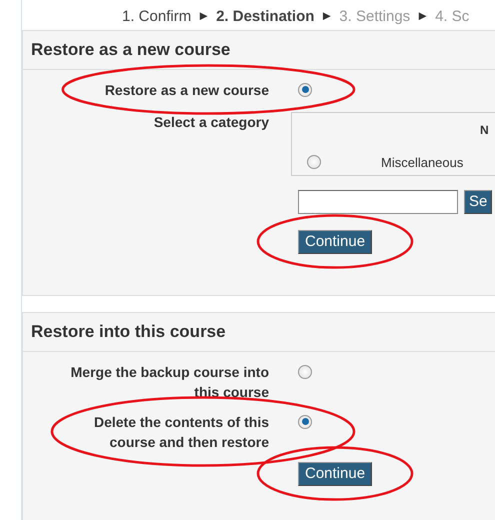  I want to click on column-header: N, so click(484, 130).